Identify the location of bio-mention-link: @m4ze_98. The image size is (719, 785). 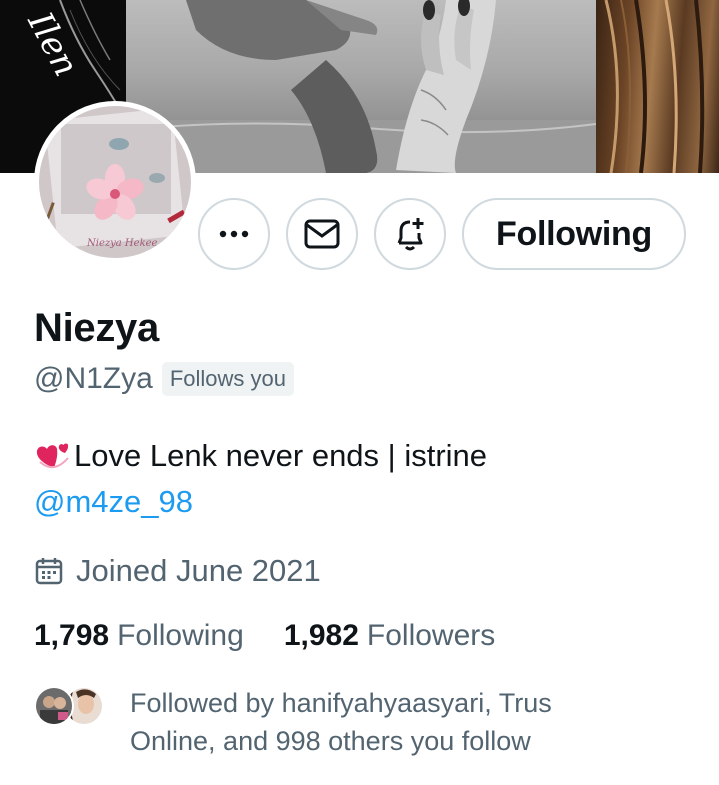
(113, 502).